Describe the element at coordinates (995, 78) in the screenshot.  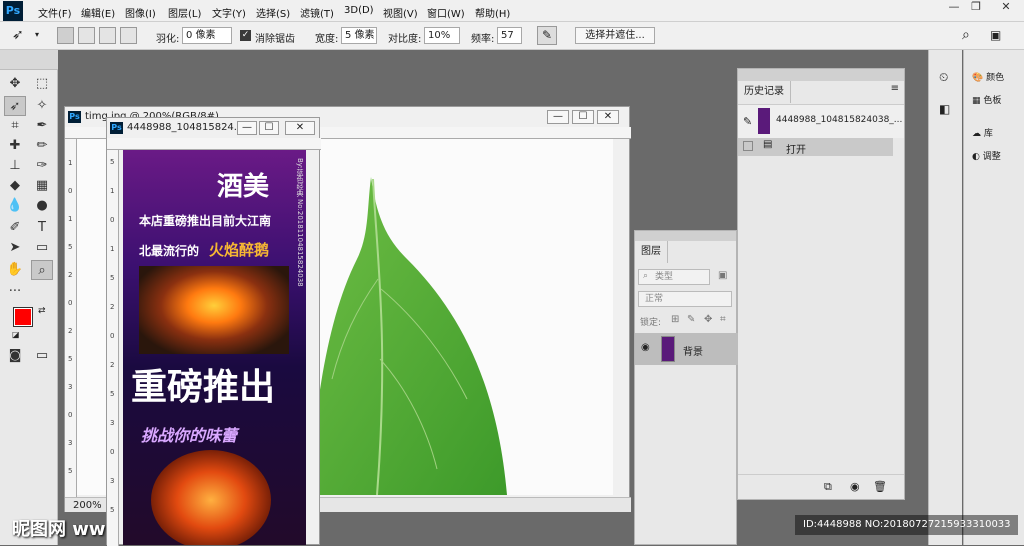
I see `color-label: 颜色` at that location.